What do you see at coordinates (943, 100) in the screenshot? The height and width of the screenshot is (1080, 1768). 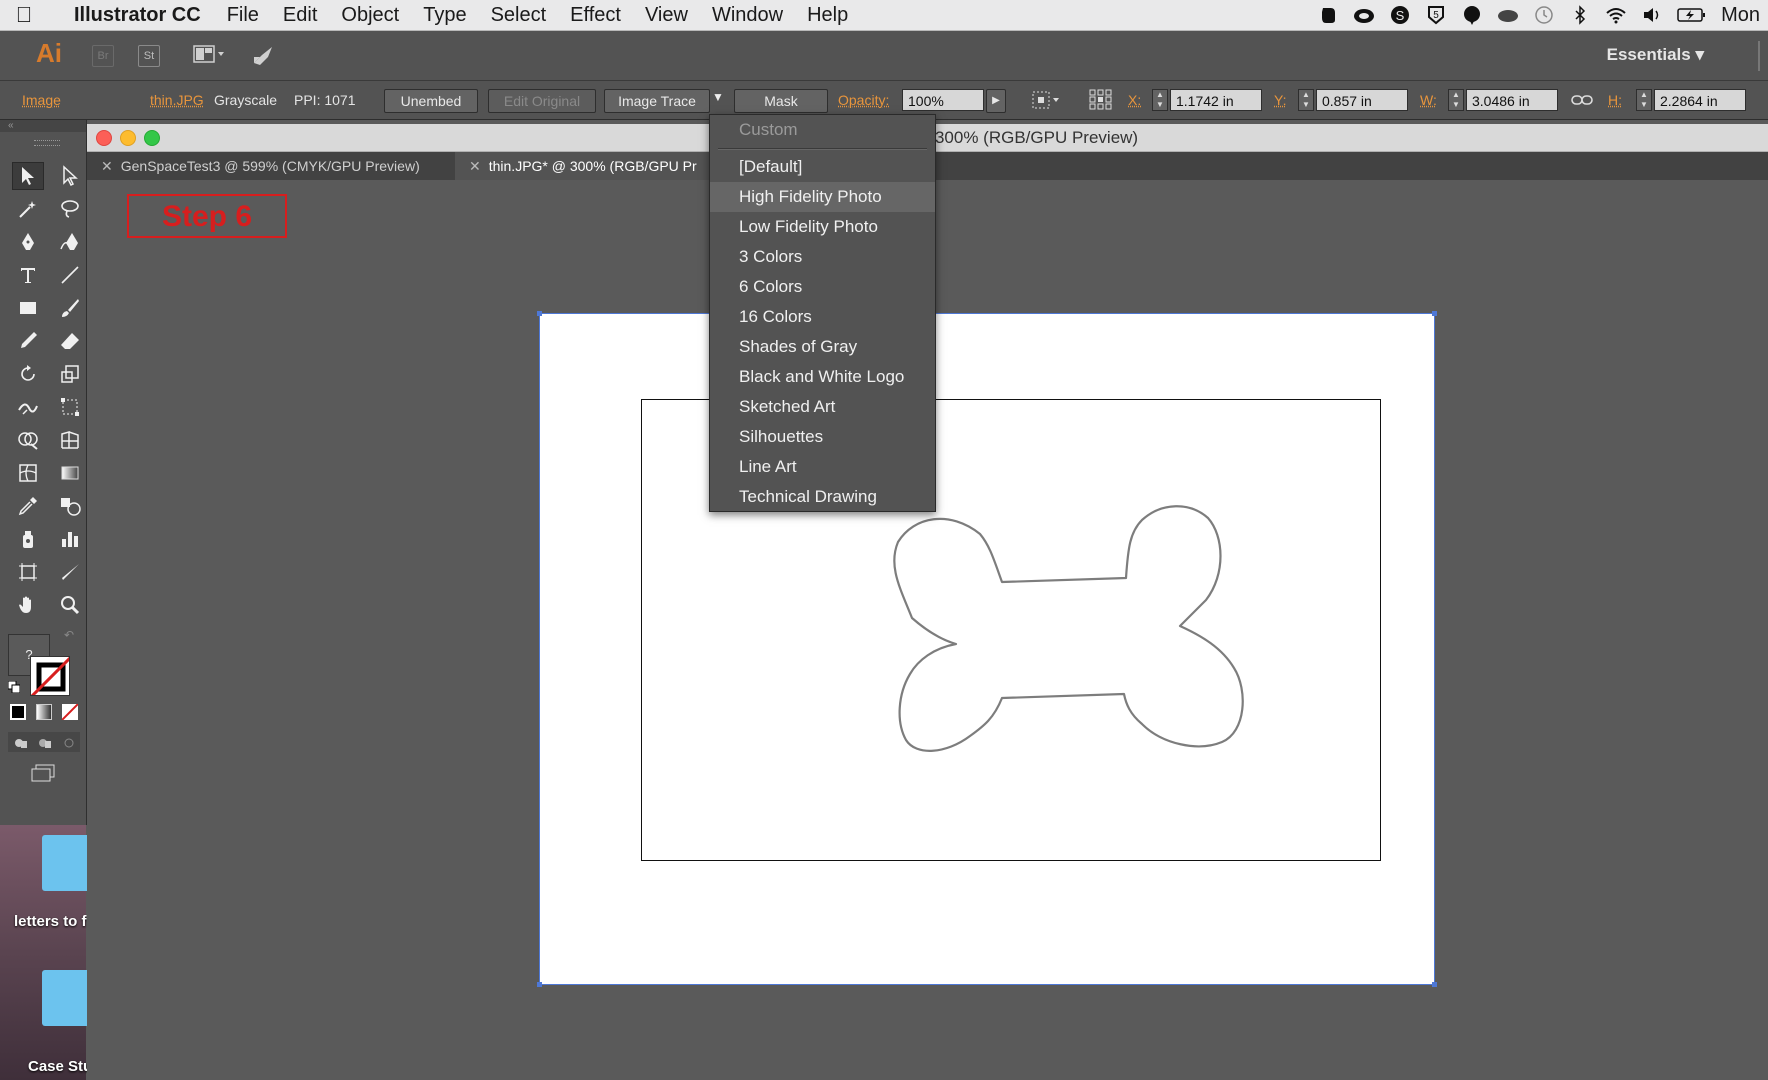 I see `opacity-field: 100%` at bounding box center [943, 100].